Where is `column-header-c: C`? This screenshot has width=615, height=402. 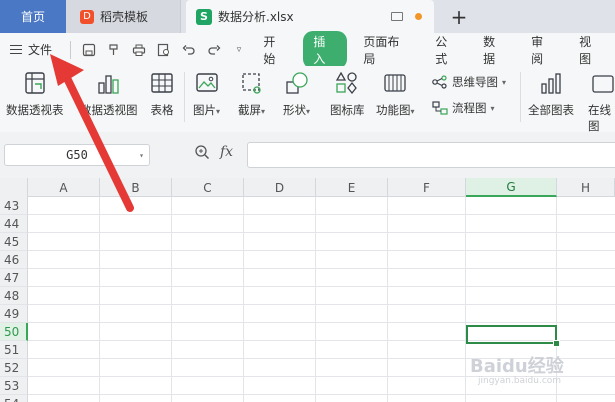 column-header-c: C is located at coordinates (208, 187).